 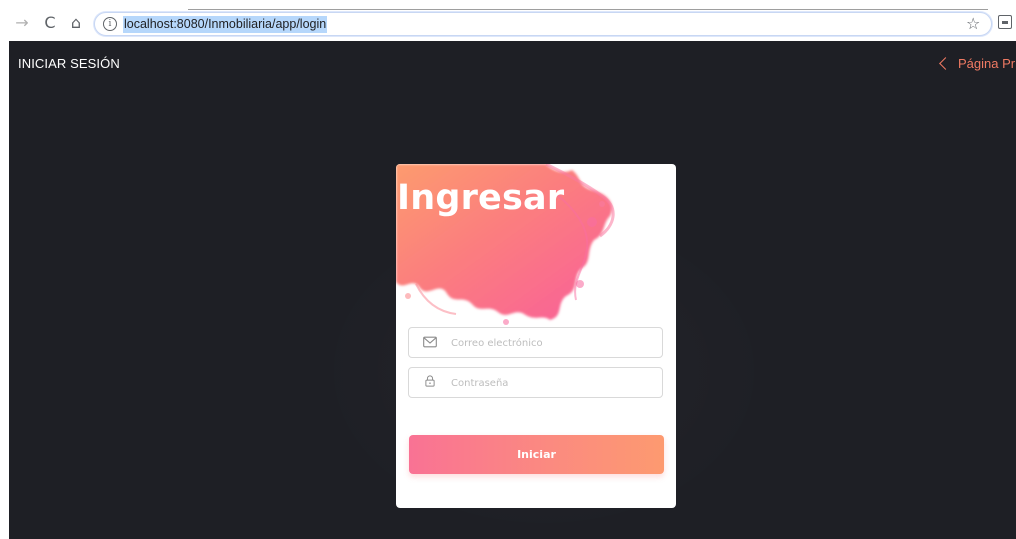 I want to click on page-title: INICIAR SESIÓN, so click(x=69, y=63).